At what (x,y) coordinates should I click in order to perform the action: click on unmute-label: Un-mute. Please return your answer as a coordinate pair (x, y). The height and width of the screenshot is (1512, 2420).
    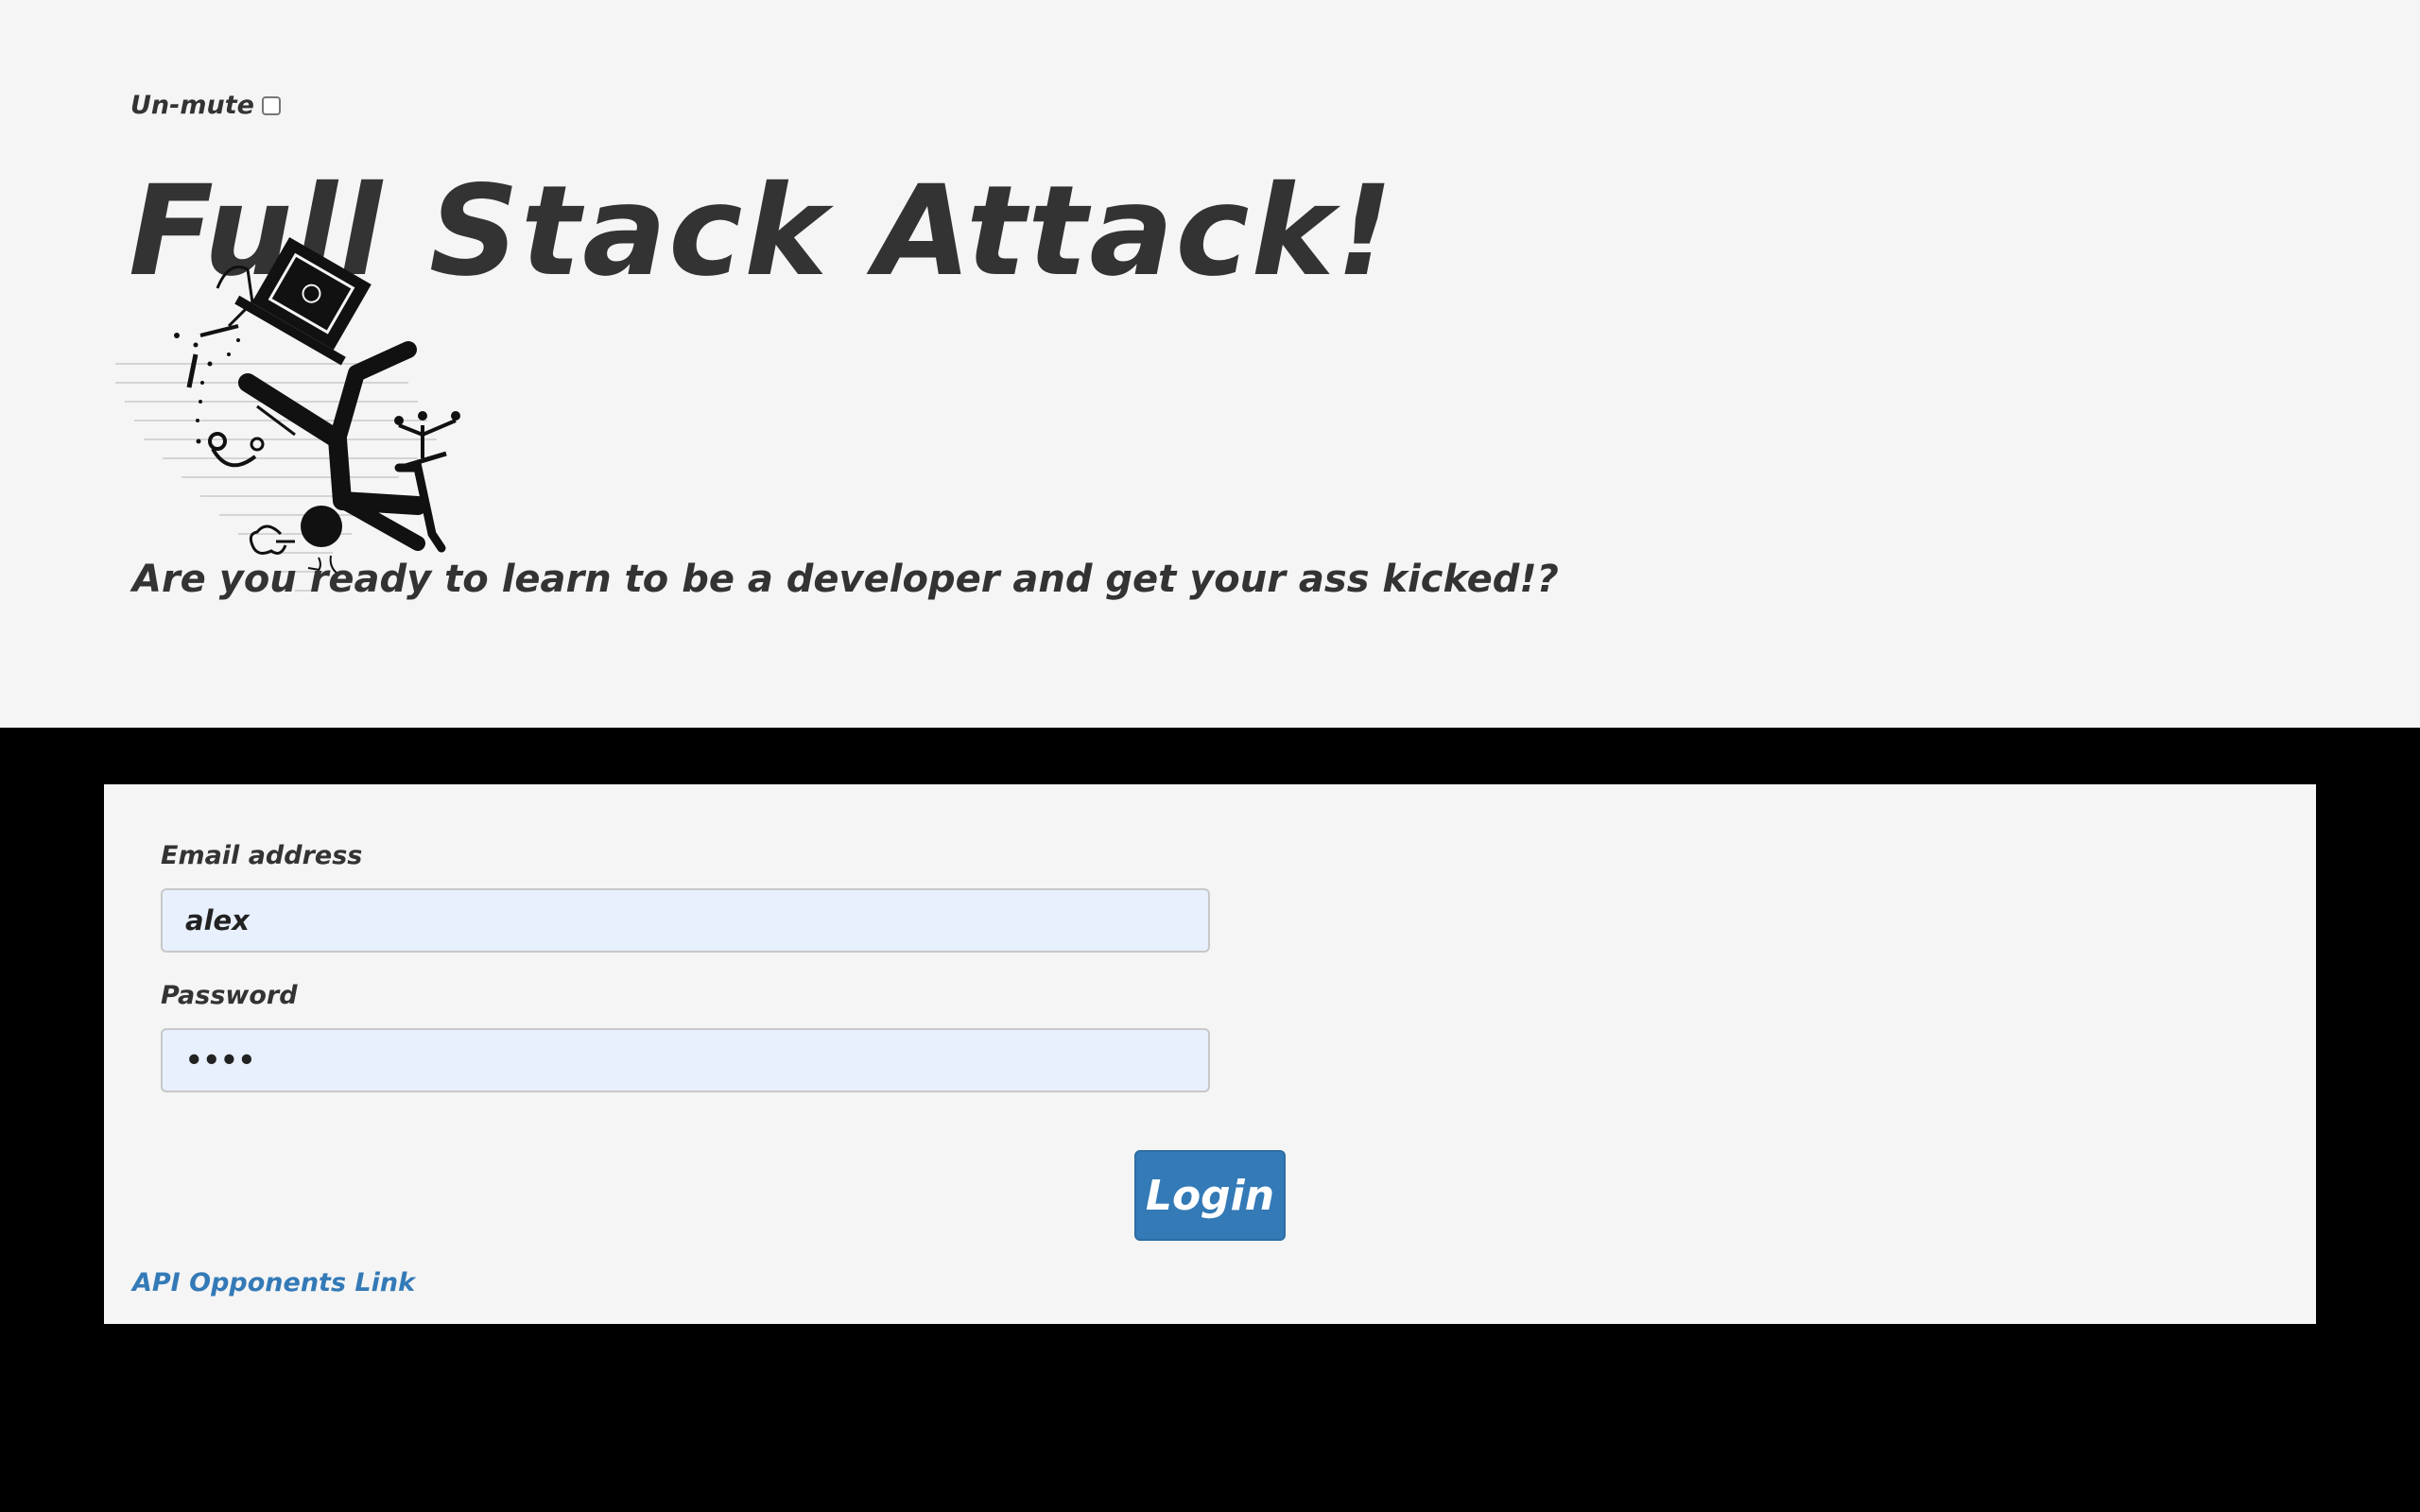
    Looking at the image, I should click on (192, 105).